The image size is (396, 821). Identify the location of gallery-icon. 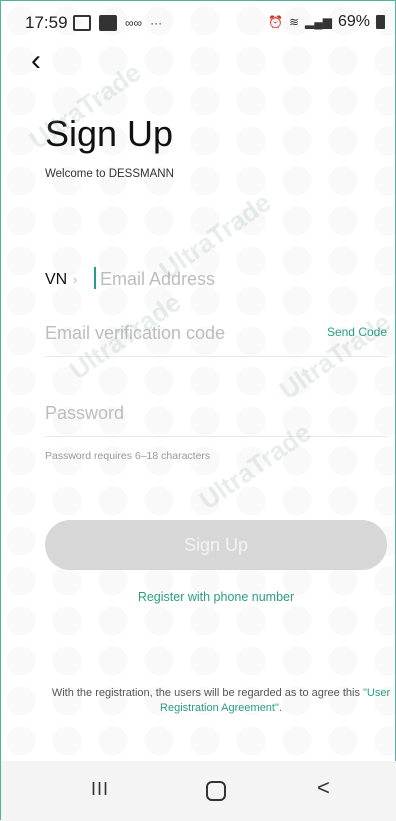
(82, 23).